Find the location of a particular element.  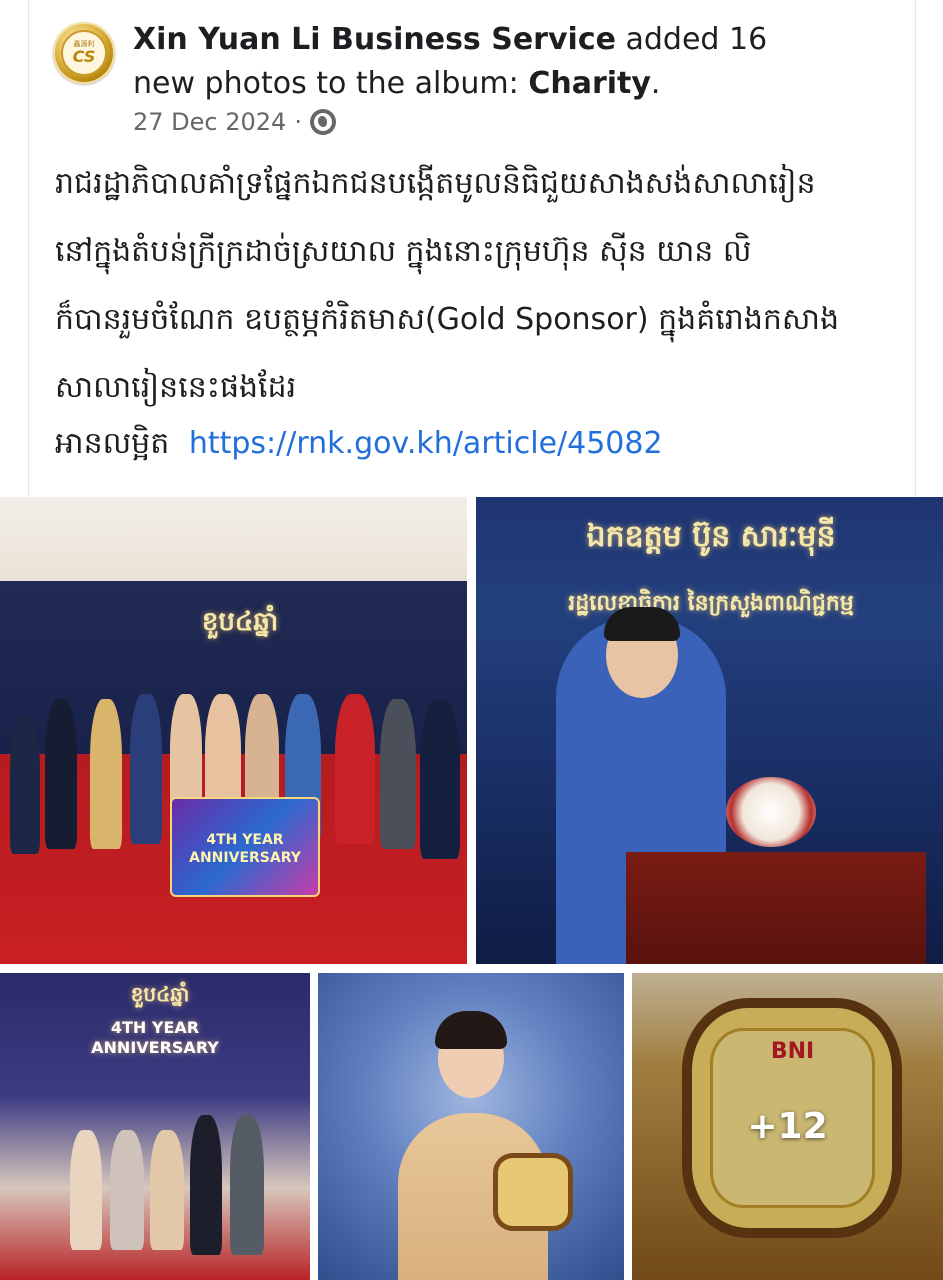

photo-3: ខួប៤ឆ្នាំ 4TH YEAR ANNIVERSARY is located at coordinates (155, 1126).